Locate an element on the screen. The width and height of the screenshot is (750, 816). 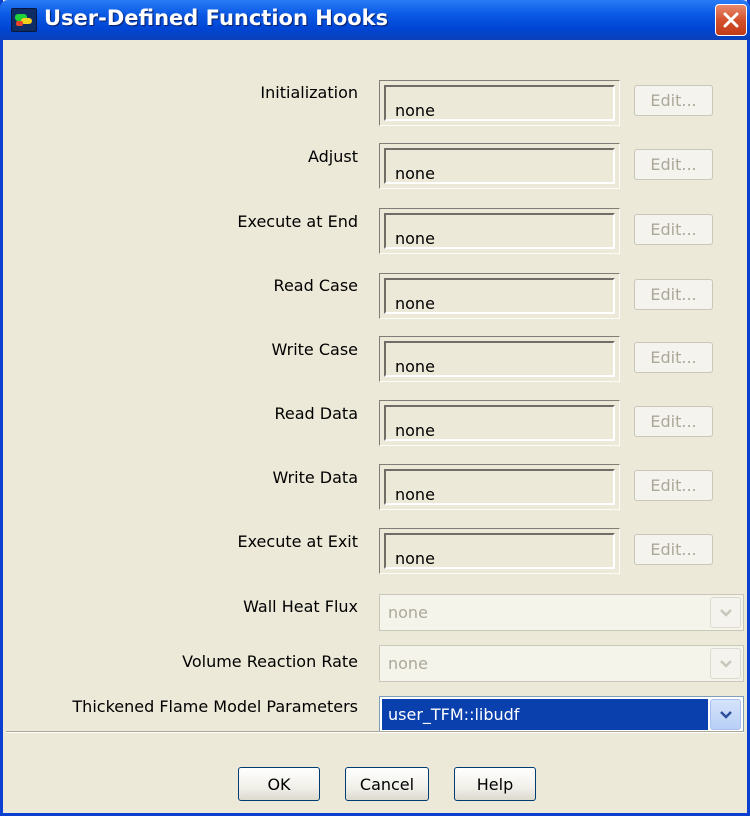
hook-label-read-data: Read Data is located at coordinates (316, 413).